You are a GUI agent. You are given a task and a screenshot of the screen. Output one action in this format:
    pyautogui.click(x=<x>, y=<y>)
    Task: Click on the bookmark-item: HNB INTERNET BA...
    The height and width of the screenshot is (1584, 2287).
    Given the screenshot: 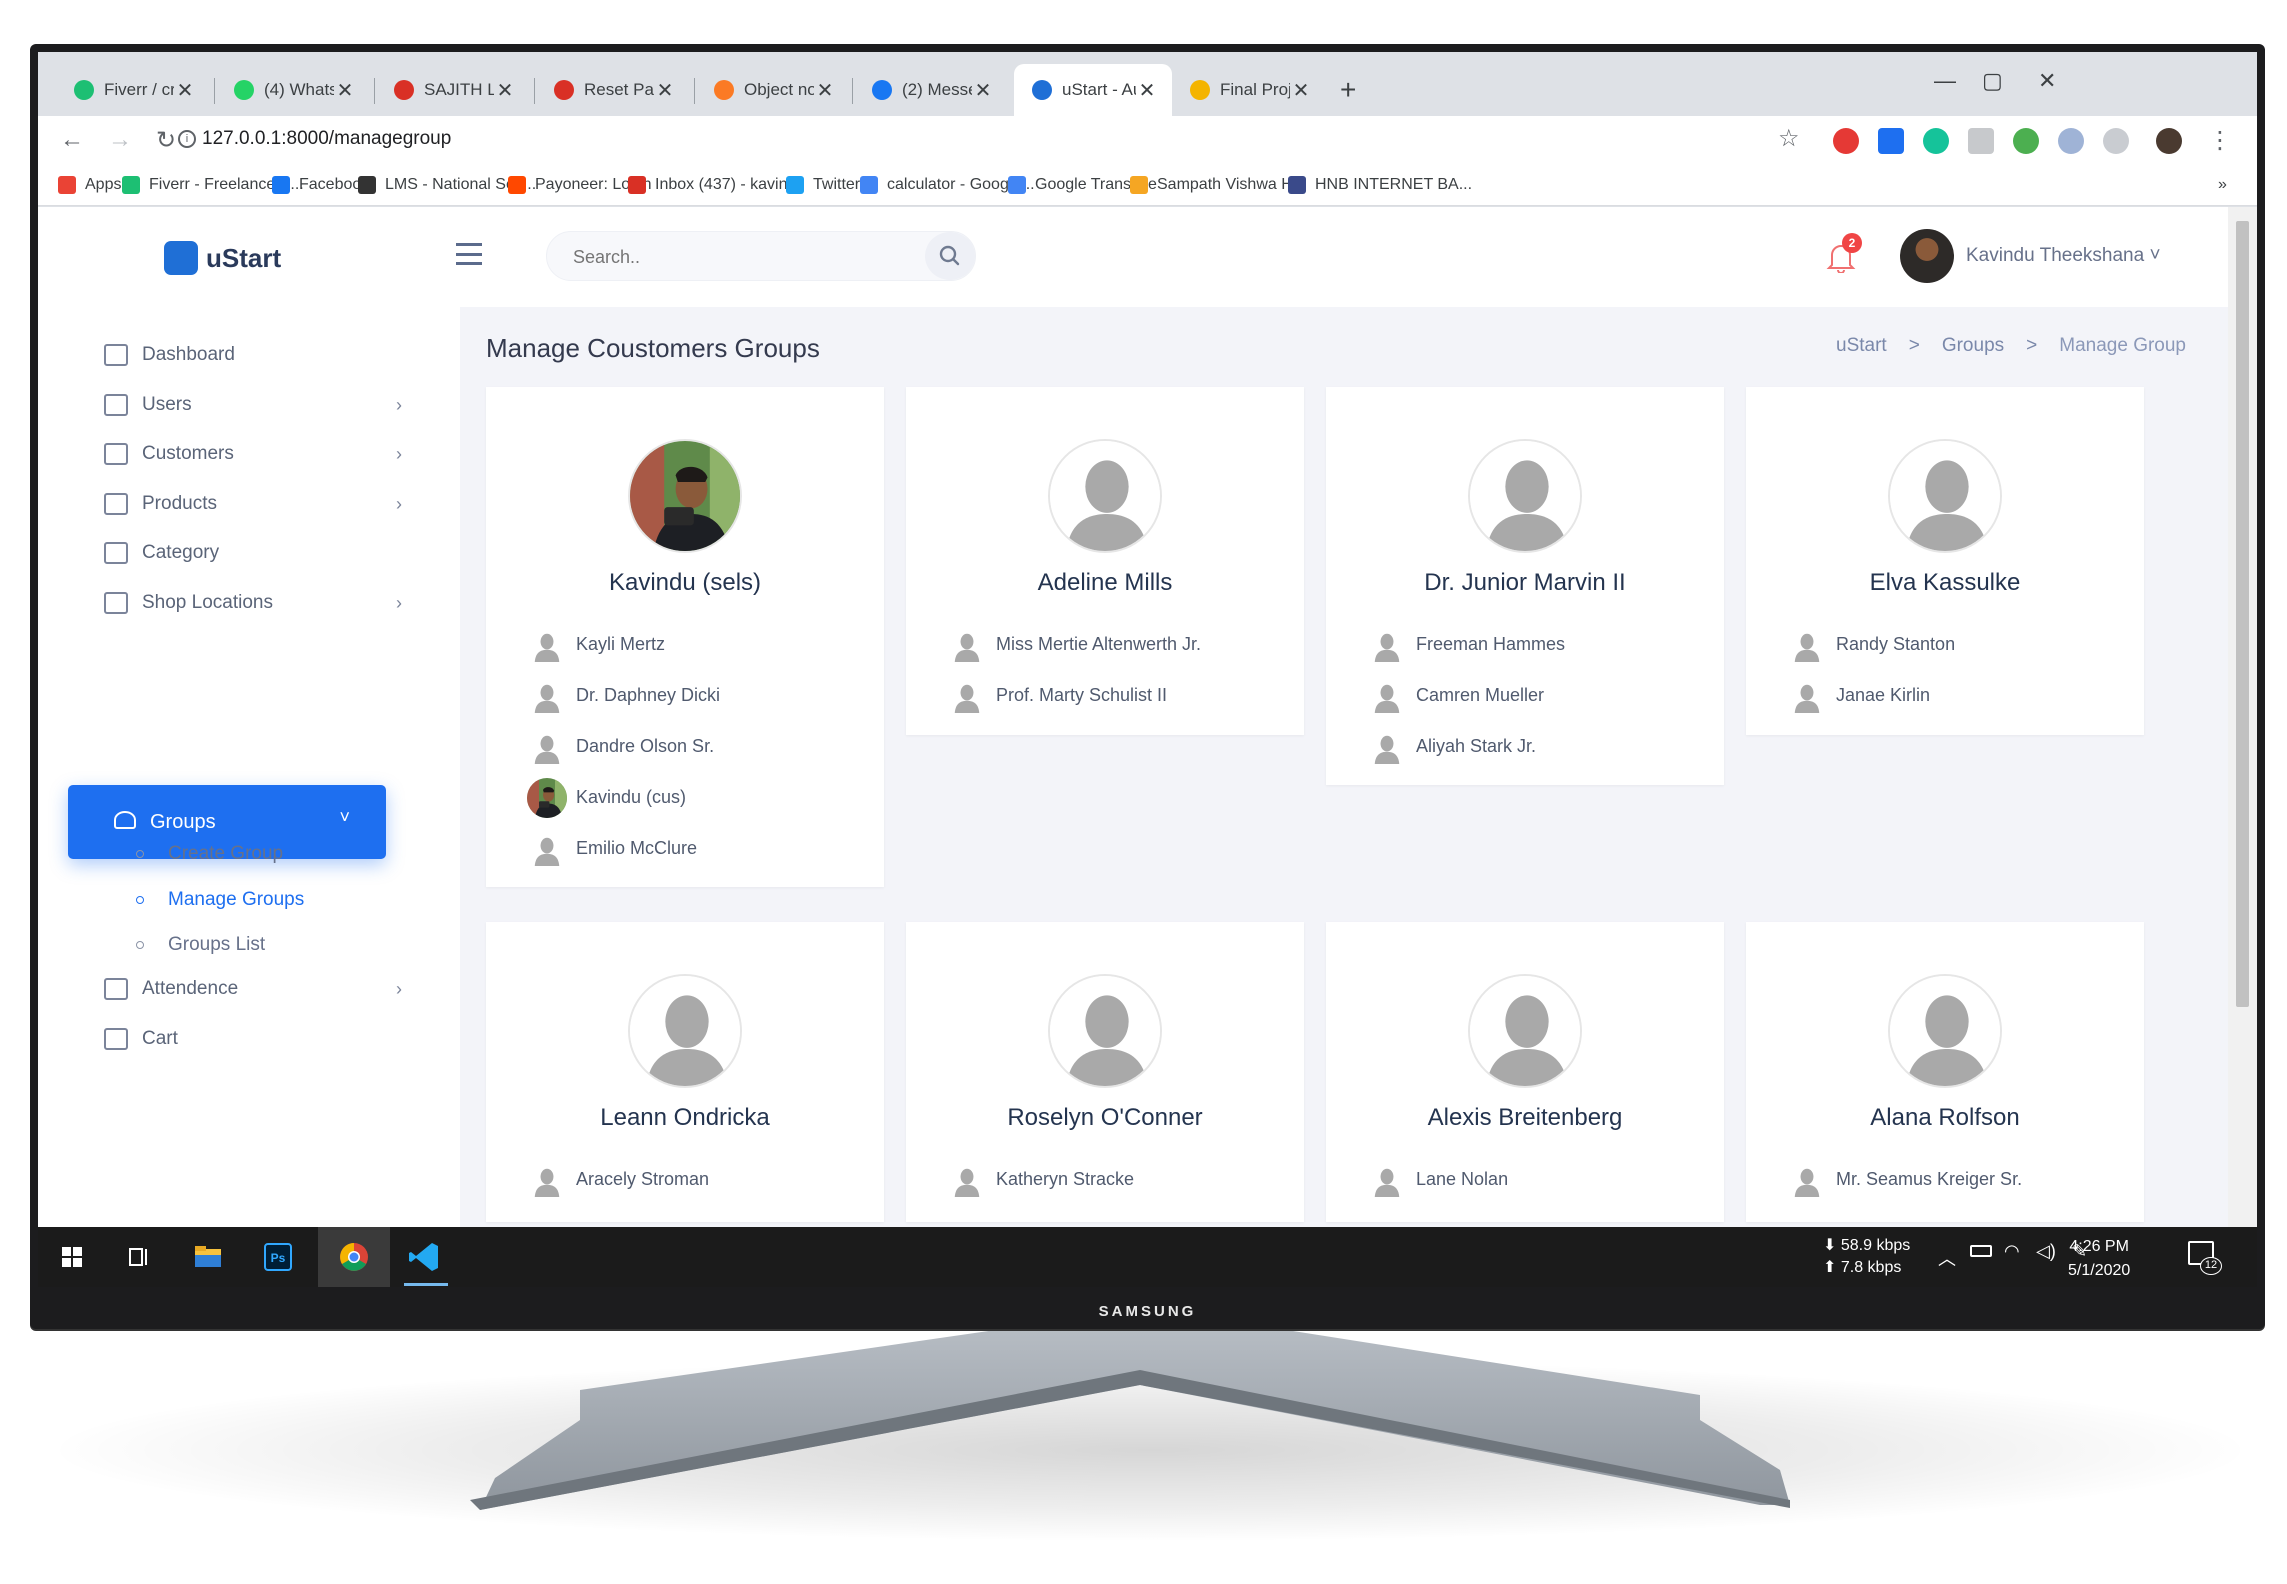 What is the action you would take?
    pyautogui.click(x=1380, y=185)
    